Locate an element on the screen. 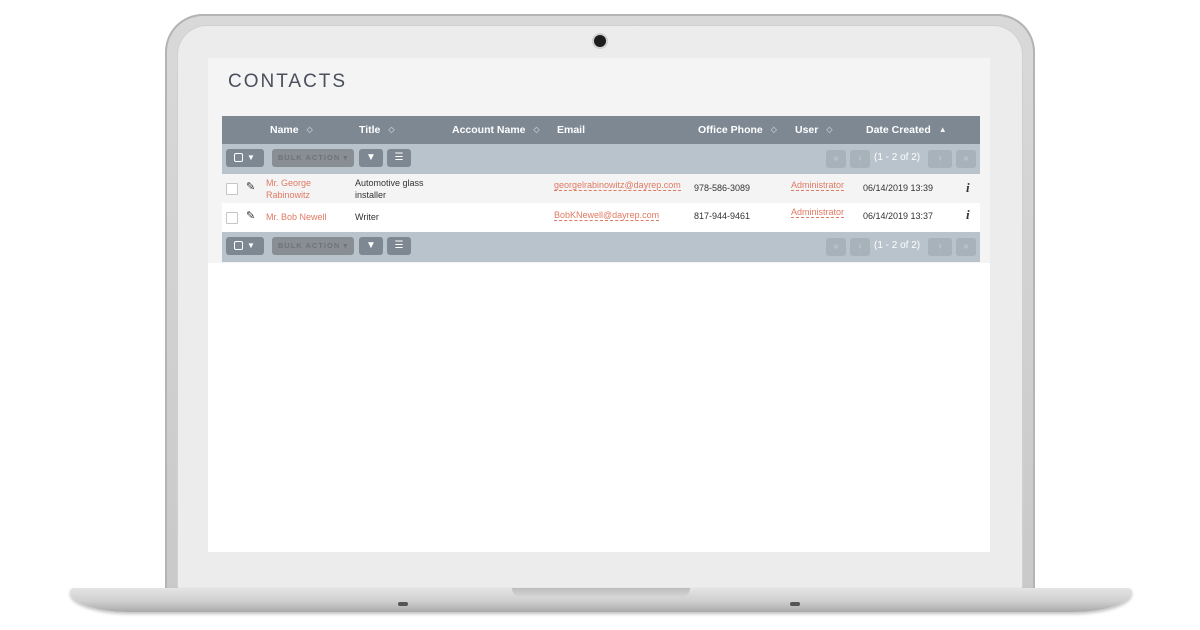 The image size is (1200, 630). contact-name-link: Mr. Bob Newell is located at coordinates (296, 217).